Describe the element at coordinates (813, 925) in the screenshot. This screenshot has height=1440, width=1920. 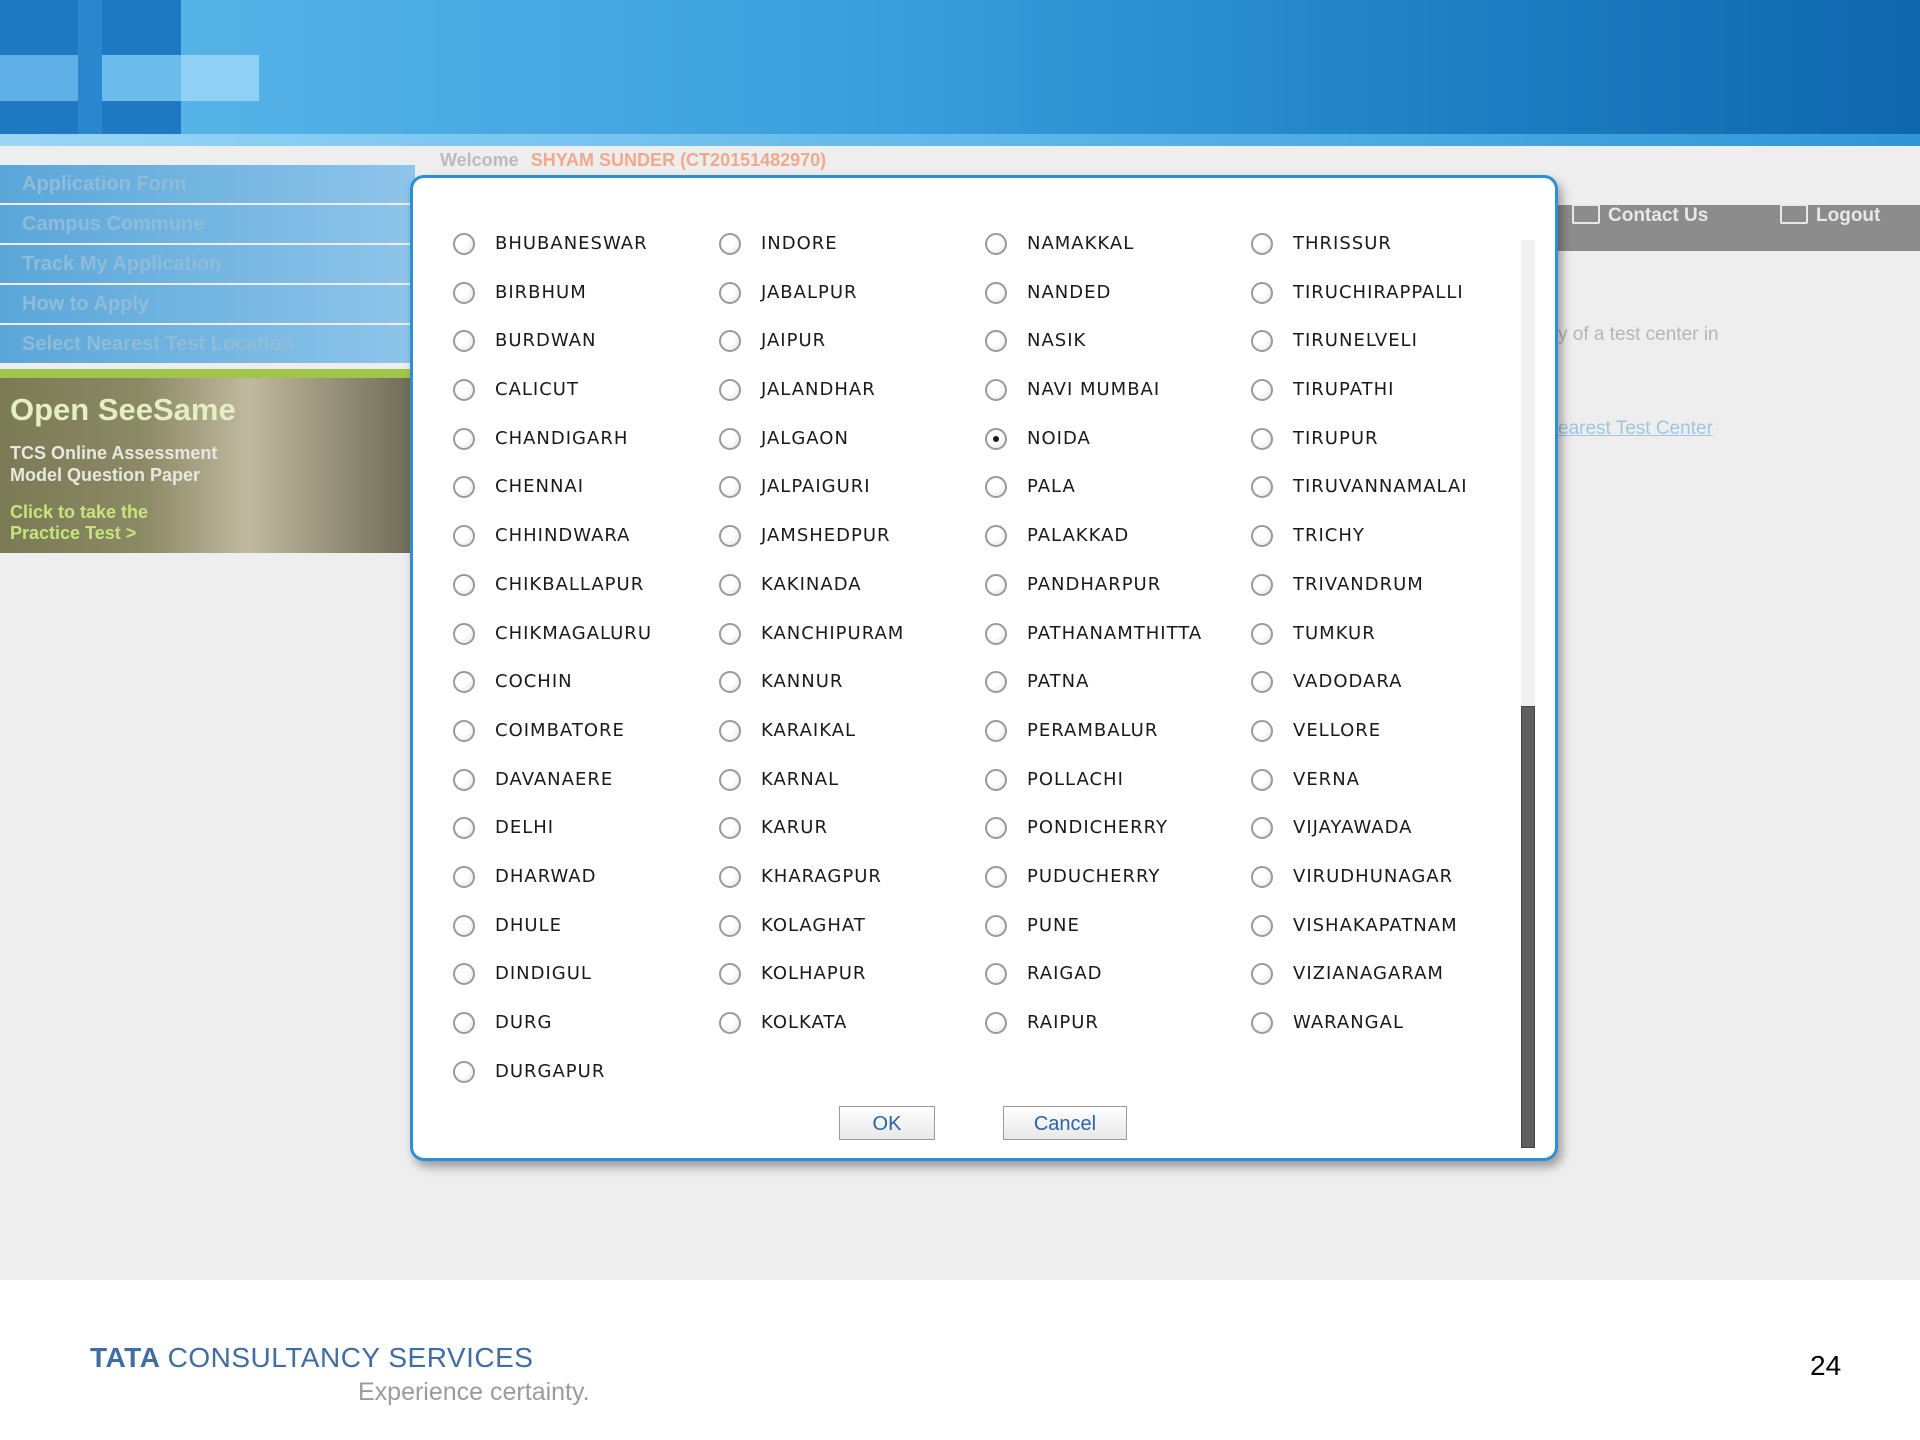
I see `location-label: KOLAGHAT` at that location.